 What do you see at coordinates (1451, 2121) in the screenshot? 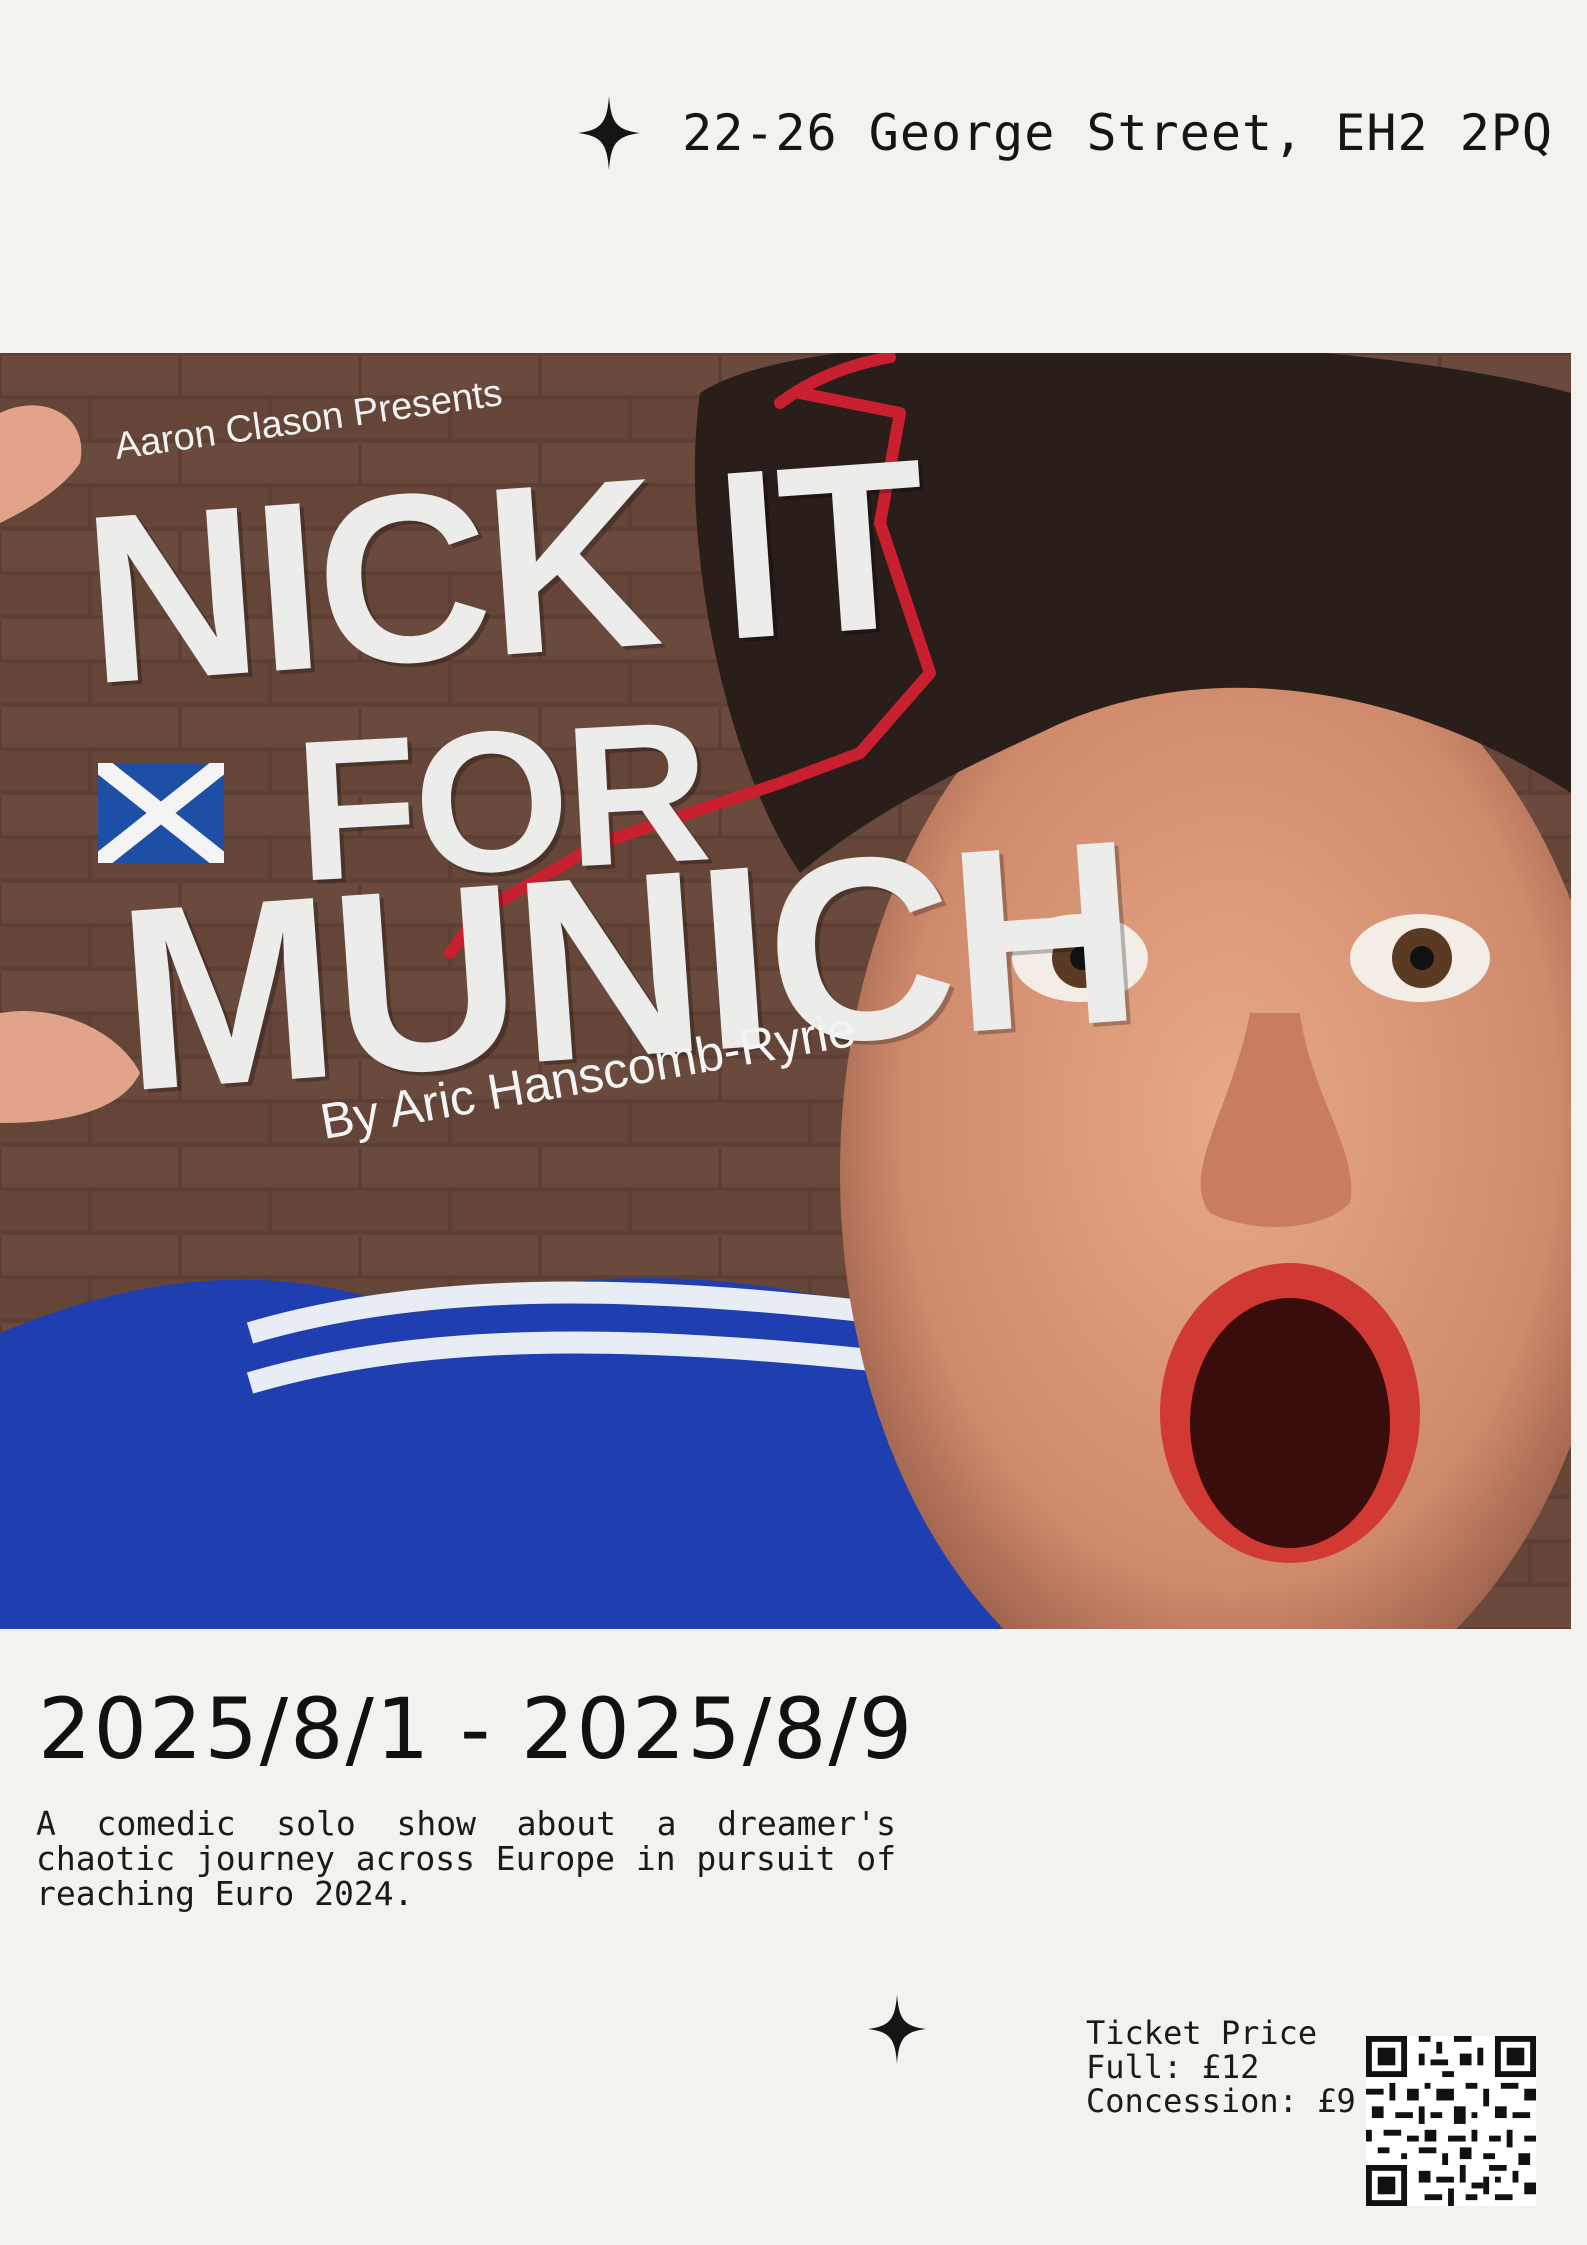
I see `qr-code-icon` at bounding box center [1451, 2121].